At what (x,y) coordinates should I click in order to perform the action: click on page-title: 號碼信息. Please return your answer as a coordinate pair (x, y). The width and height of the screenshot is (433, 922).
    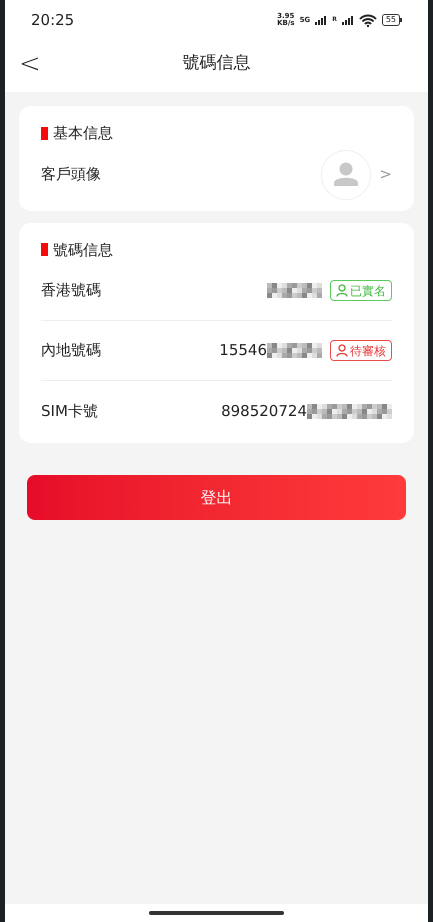
    Looking at the image, I should click on (216, 64).